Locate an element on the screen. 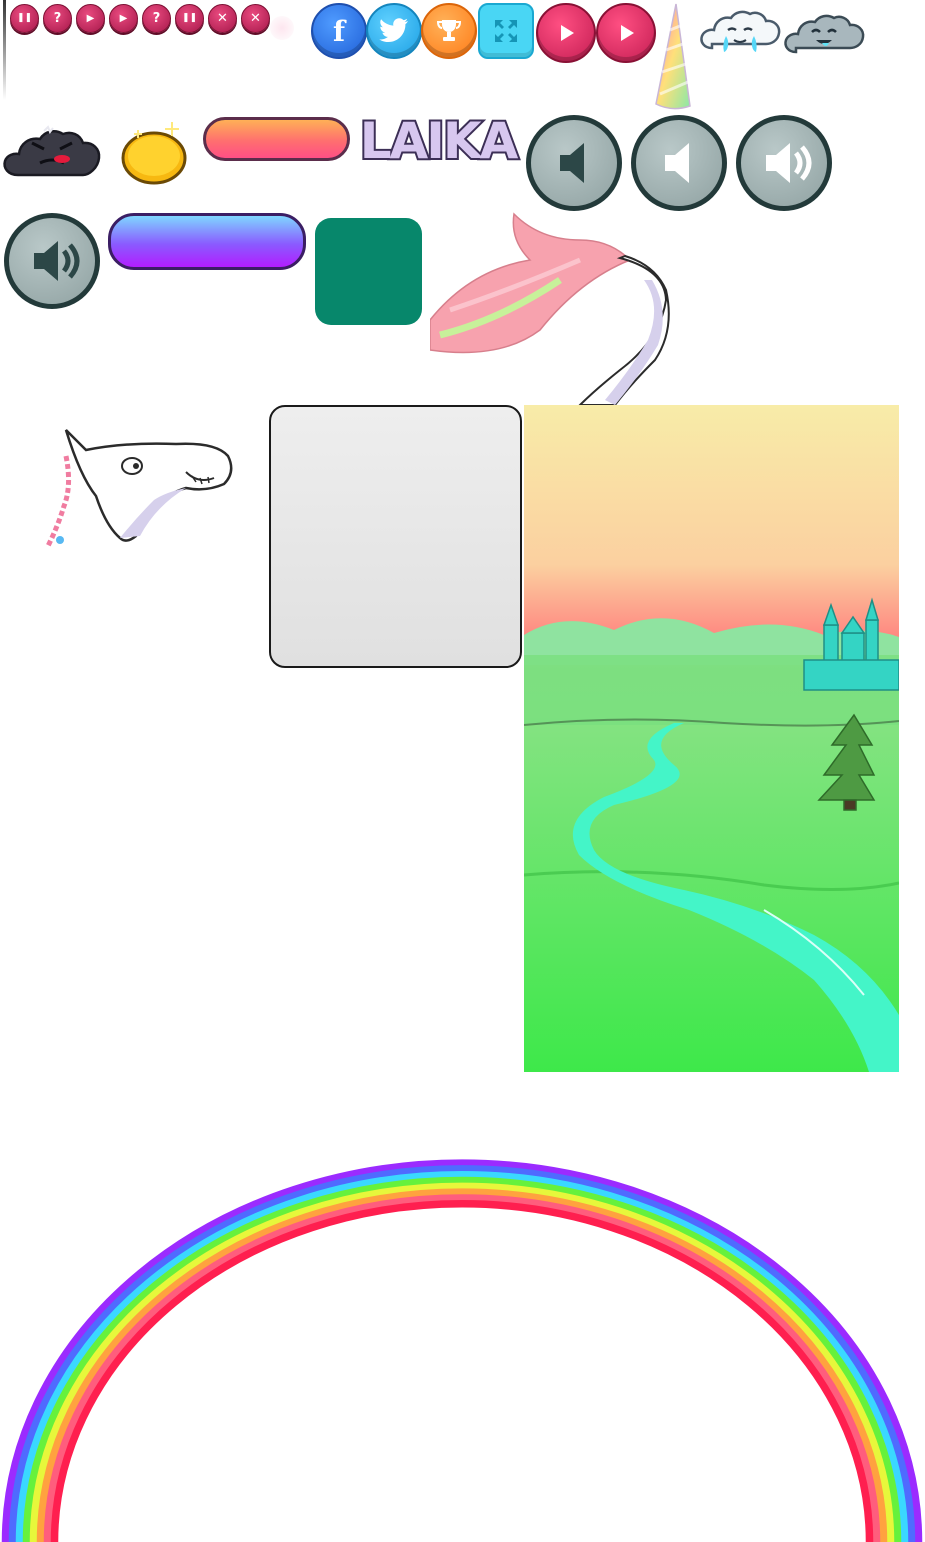 This screenshot has height=1542, width=925. close-button-small-1: ✕ is located at coordinates (222, 18).